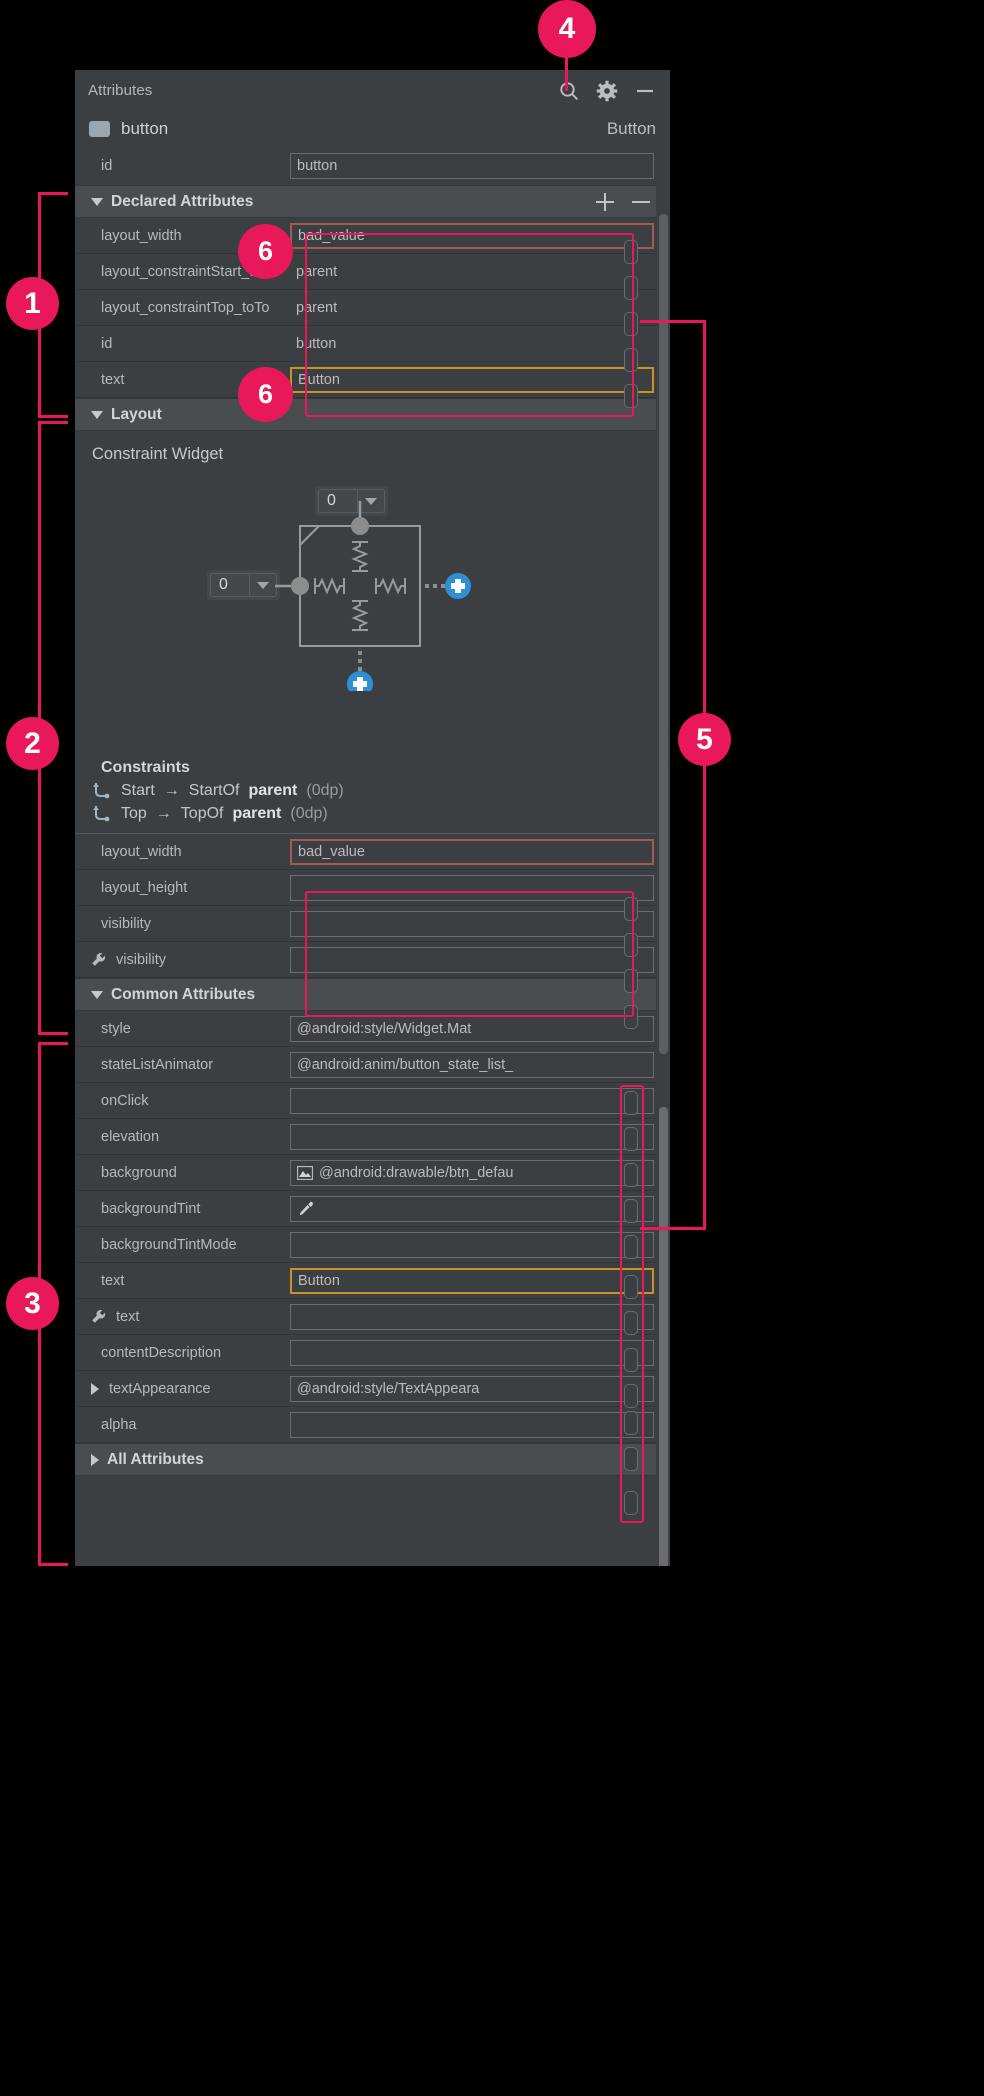 The width and height of the screenshot is (984, 2096). I want to click on eyedropper-icon, so click(305, 1208).